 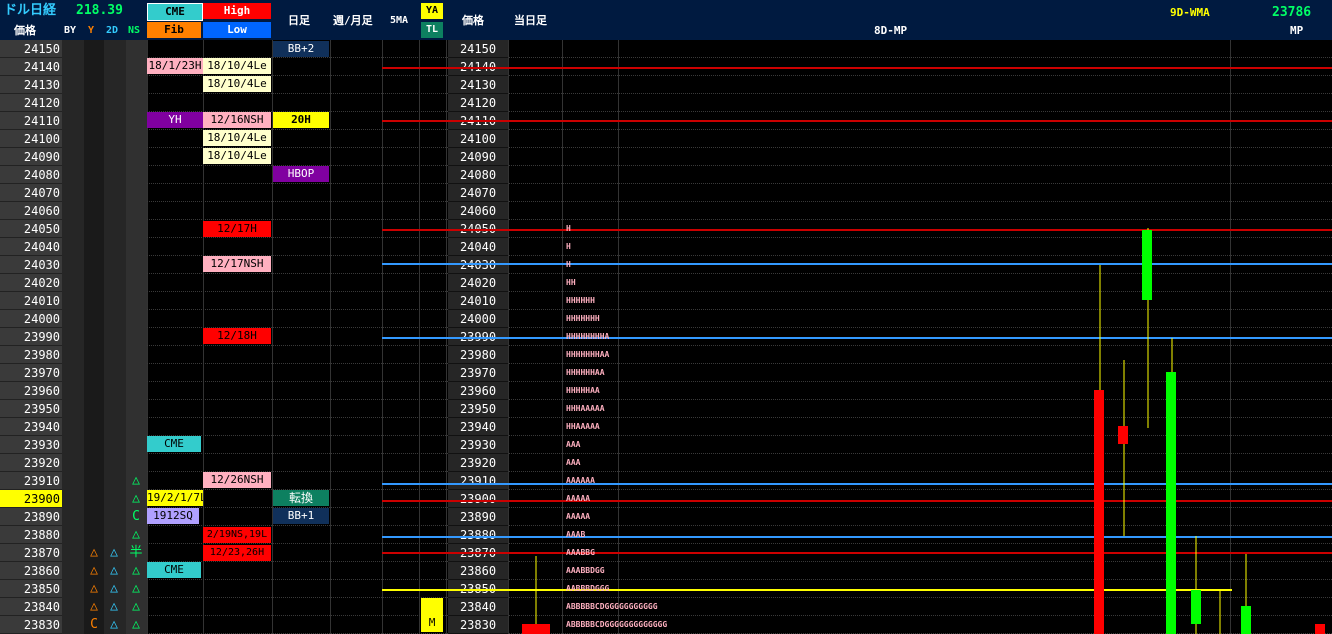 What do you see at coordinates (617, 624) in the screenshot?
I see `mp-row: ABBBBBCDGGGGGGGGGGGGG` at bounding box center [617, 624].